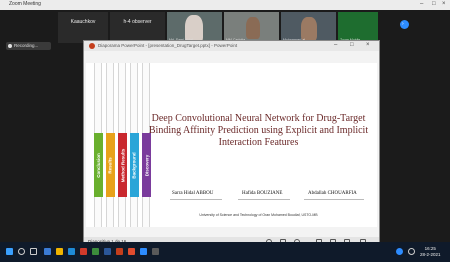  Describe the element at coordinates (59, 251) in the screenshot. I see `file-explorer-icon` at that location.